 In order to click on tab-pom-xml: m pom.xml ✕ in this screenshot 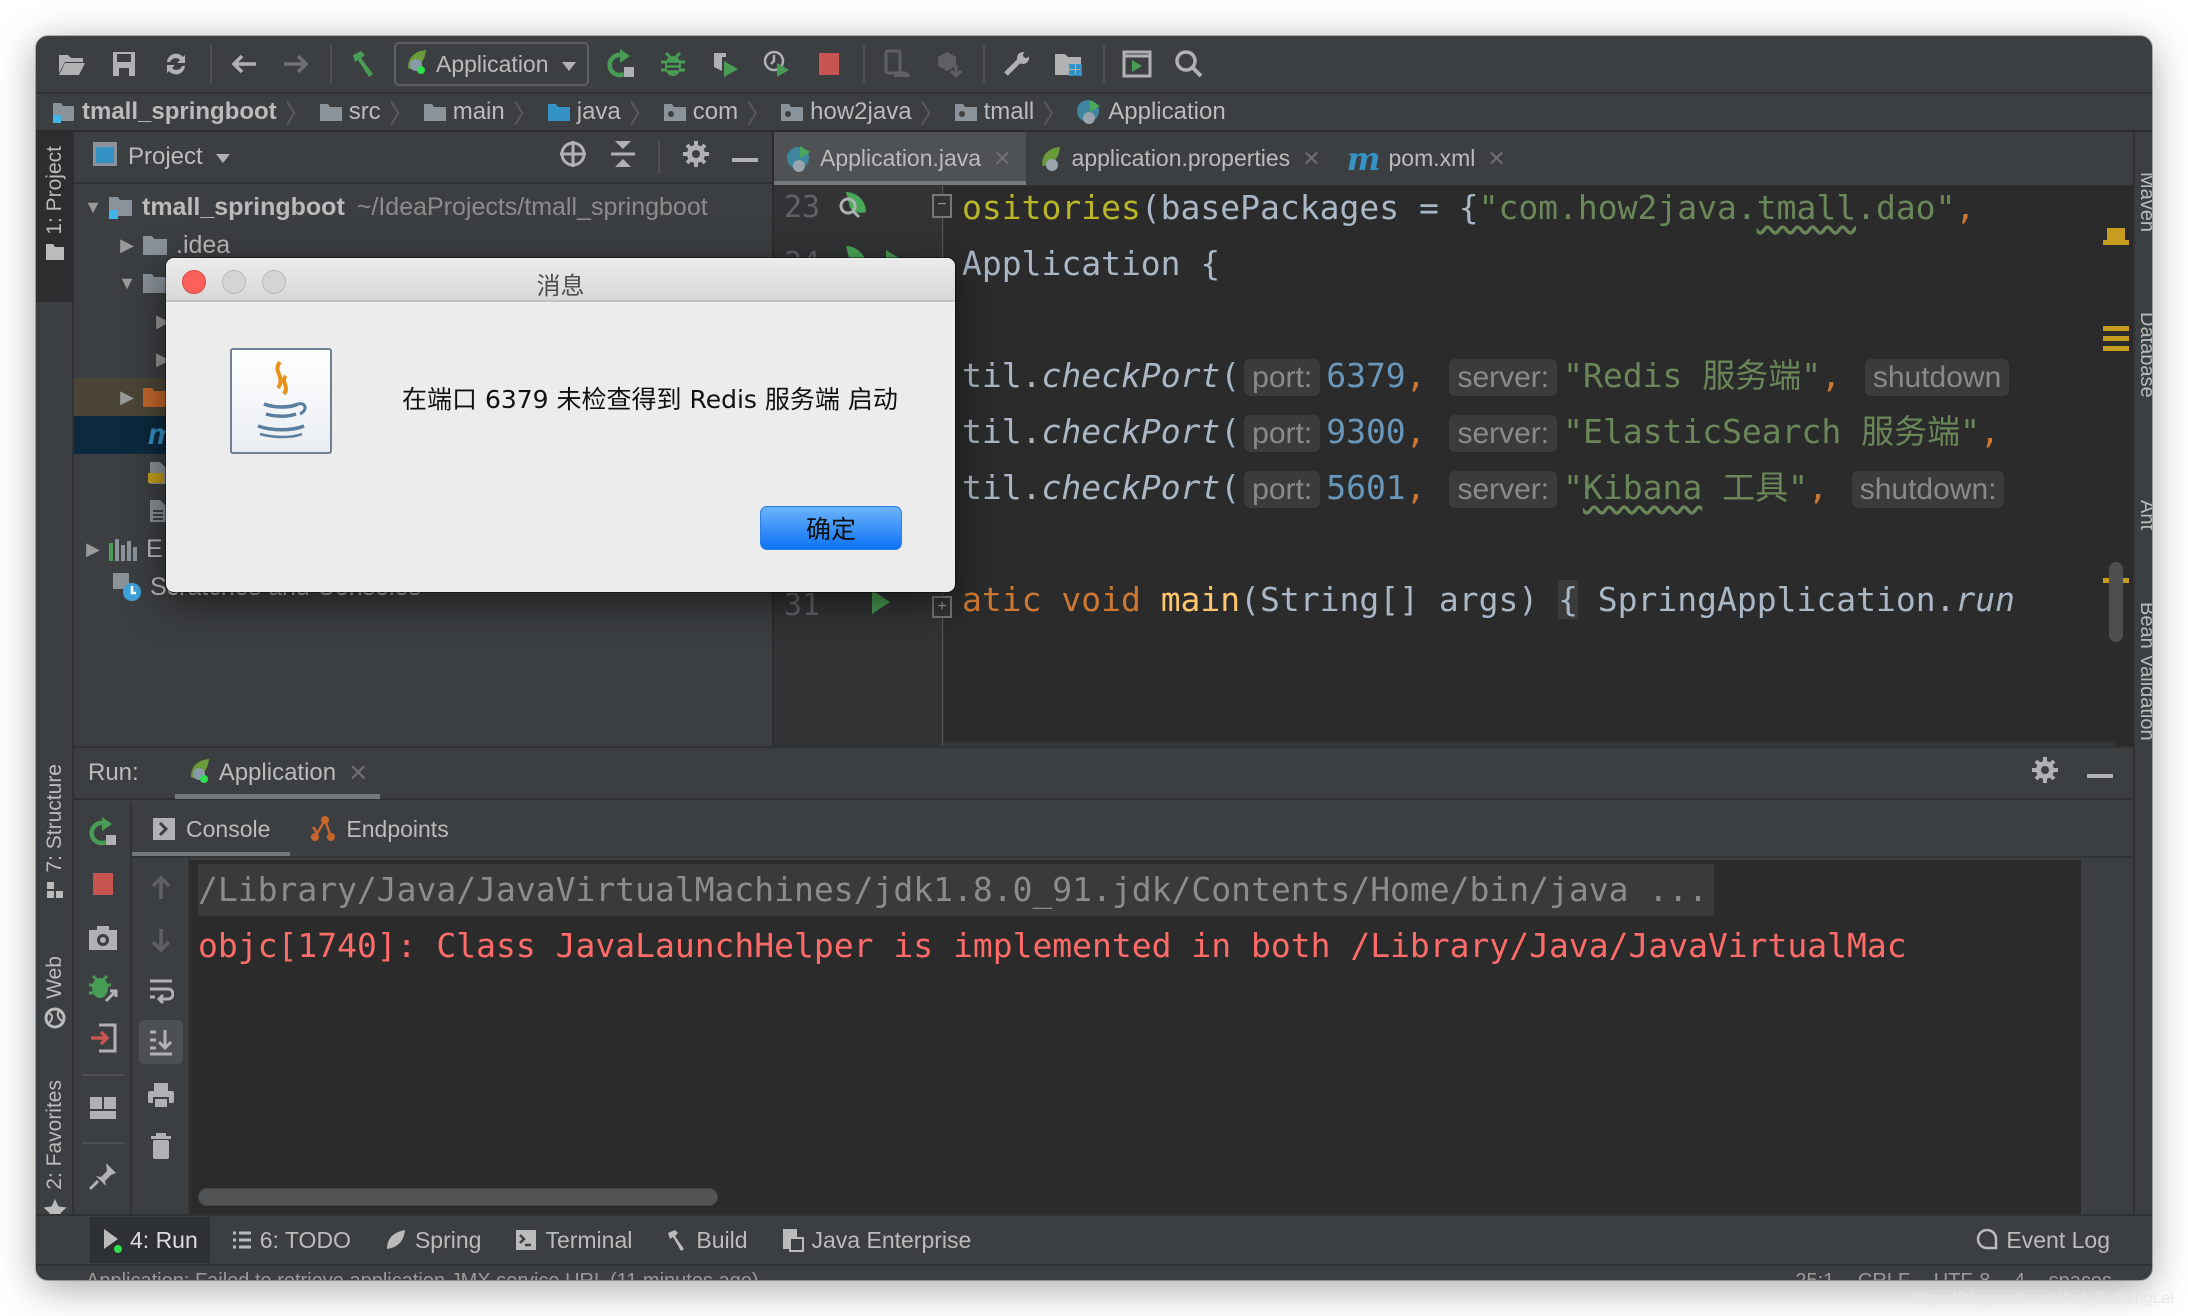, I will do `click(1427, 158)`.